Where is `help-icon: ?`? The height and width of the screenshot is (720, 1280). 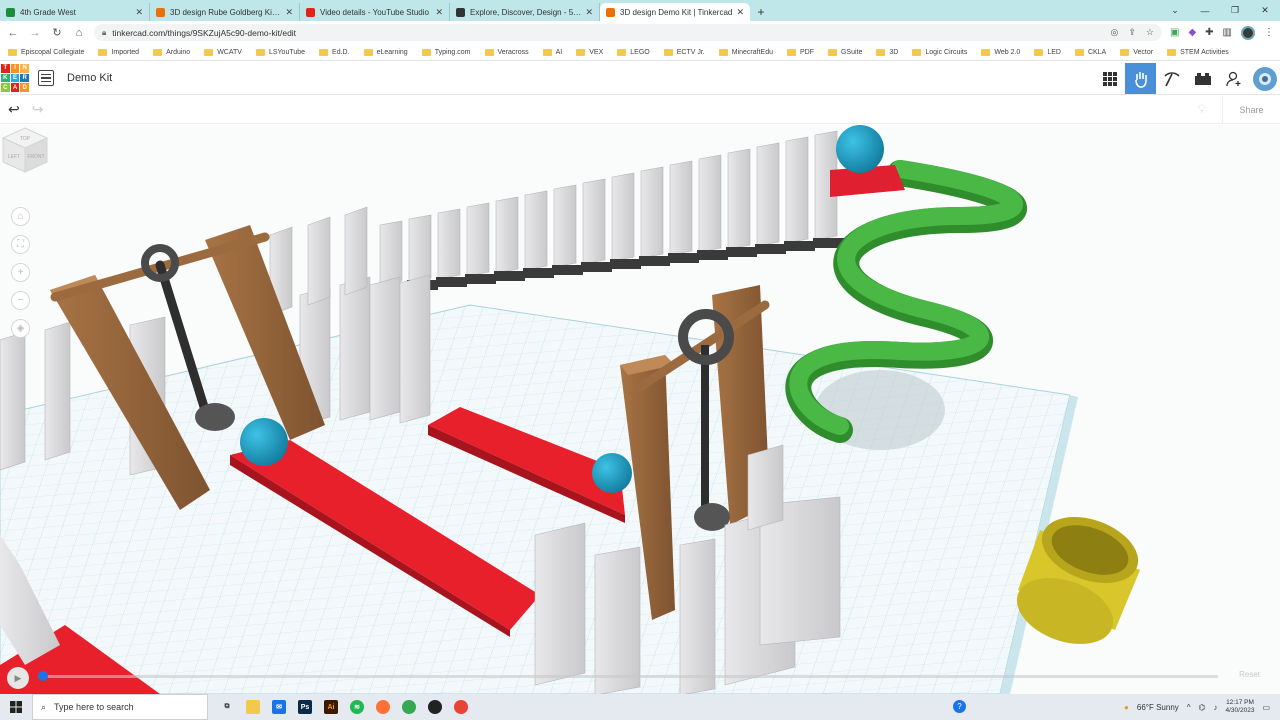
help-icon: ? is located at coordinates (959, 706).